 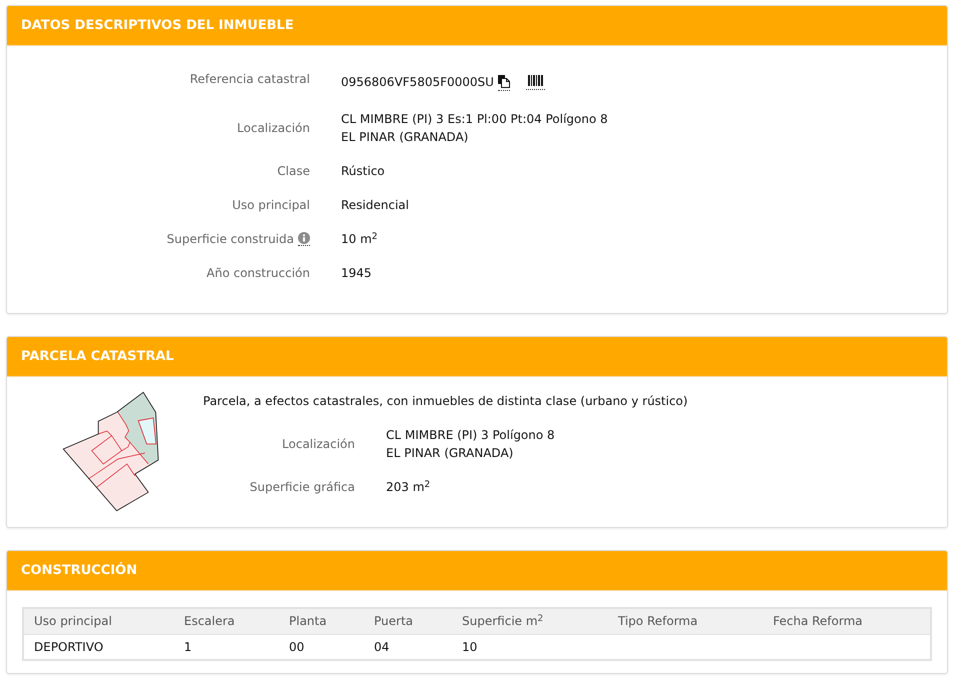 I want to click on address-text: CL MIMBRE (PI) 3 Es:1 Pl:00 Pt:04 Polígono 8 EL PINAR (GRANADA), so click(x=475, y=128).